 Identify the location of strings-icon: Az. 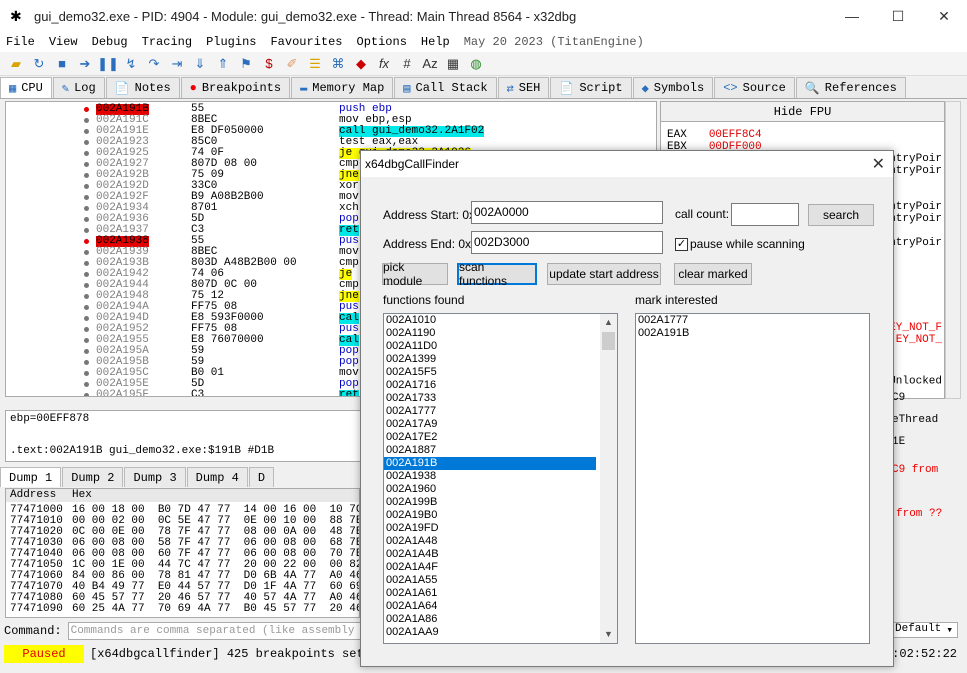
(430, 64).